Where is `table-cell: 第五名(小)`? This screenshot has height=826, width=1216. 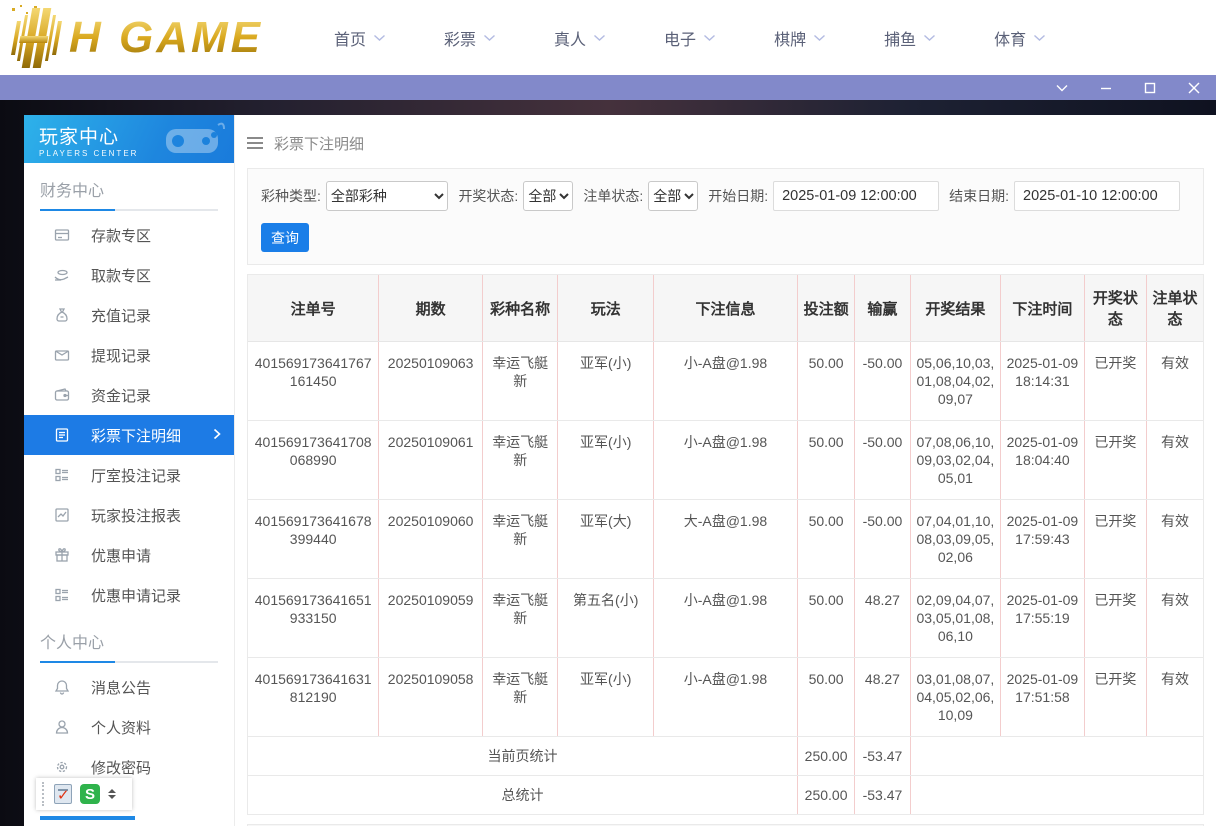 table-cell: 第五名(小) is located at coordinates (606, 618).